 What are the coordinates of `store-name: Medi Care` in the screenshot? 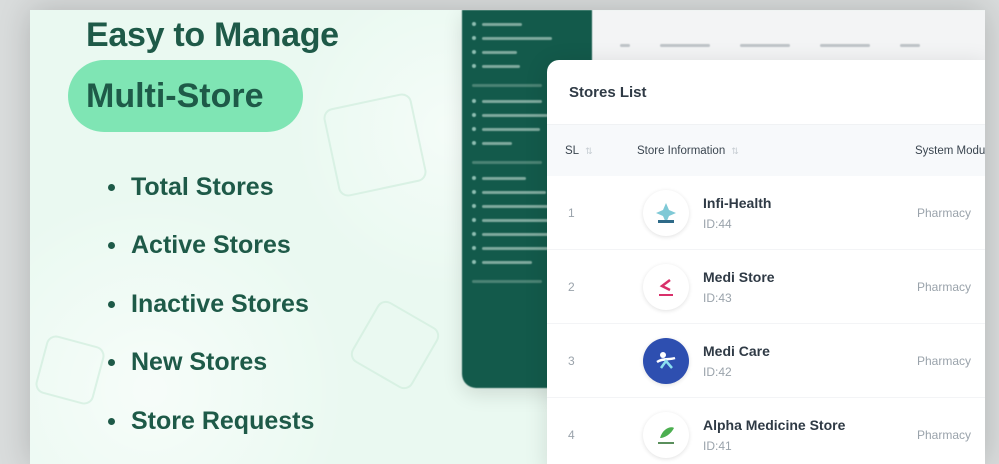 It's located at (736, 351).